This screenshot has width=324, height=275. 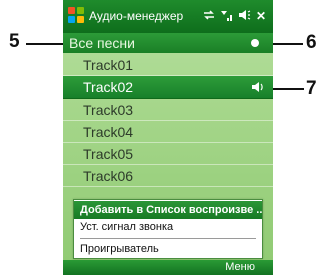 What do you see at coordinates (168, 249) in the screenshot?
I see `menu-item-player: Проигрыватель` at bounding box center [168, 249].